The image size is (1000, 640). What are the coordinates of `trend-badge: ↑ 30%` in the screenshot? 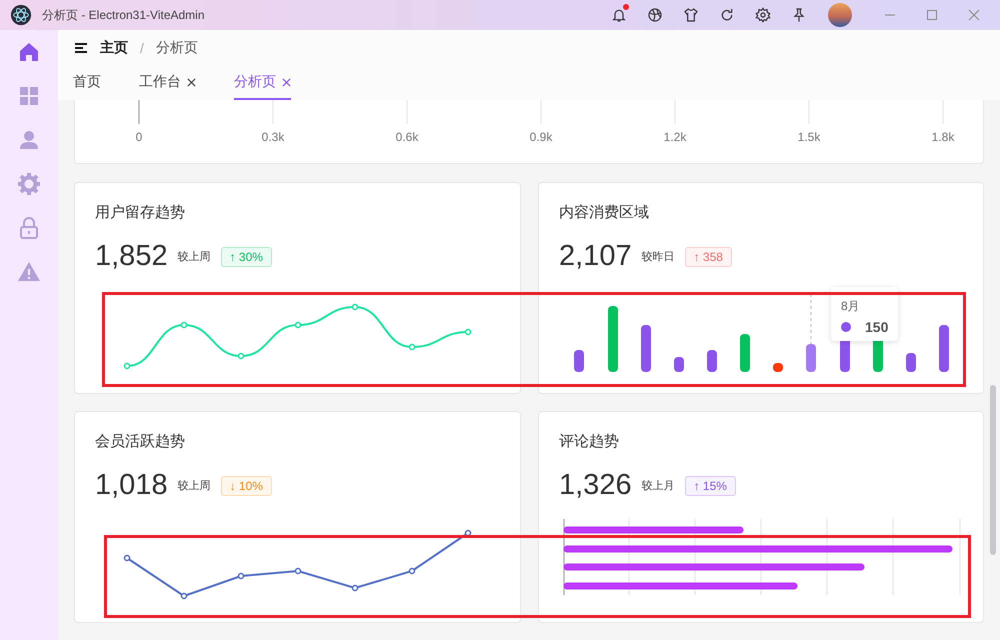 It's located at (246, 256).